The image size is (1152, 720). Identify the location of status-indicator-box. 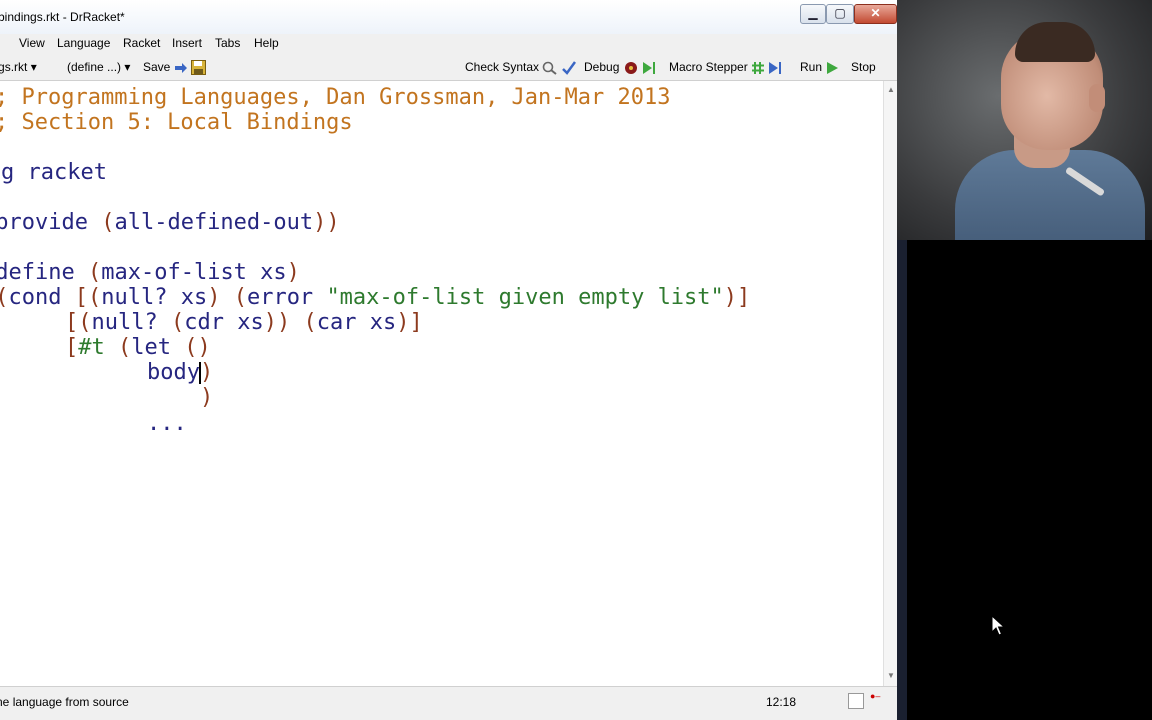
(856, 701).